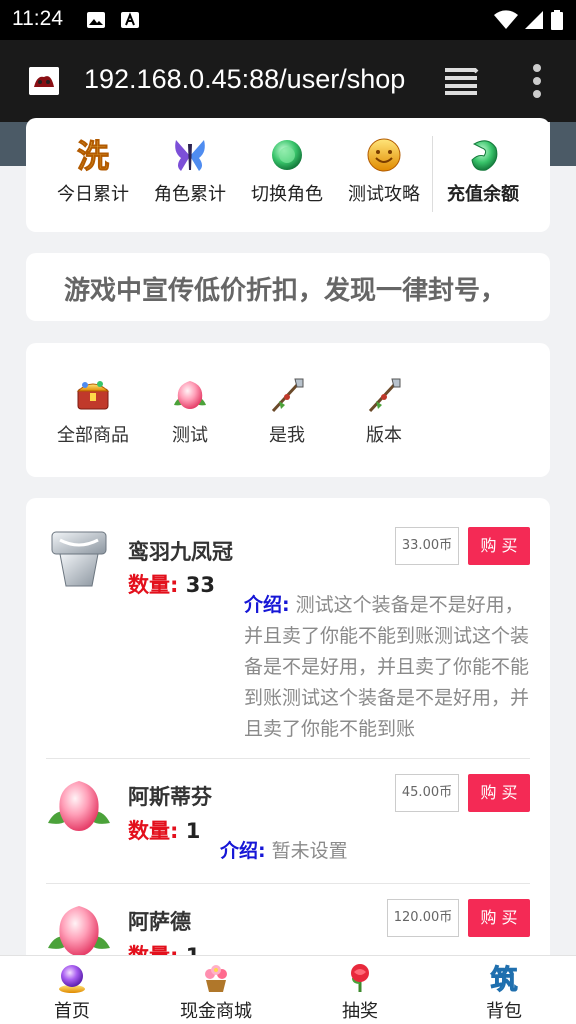 The height and width of the screenshot is (1024, 576). I want to click on gallery-icon, so click(96, 20).